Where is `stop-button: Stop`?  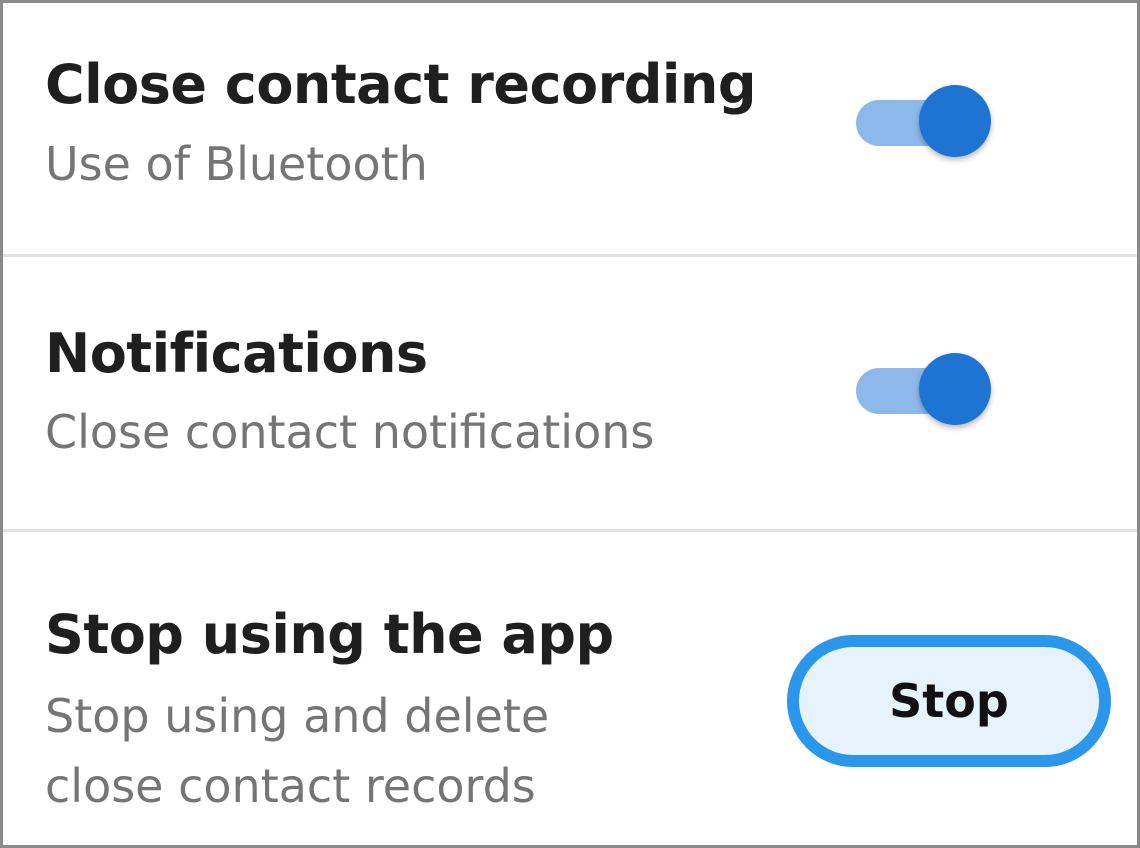 stop-button: Stop is located at coordinates (949, 701).